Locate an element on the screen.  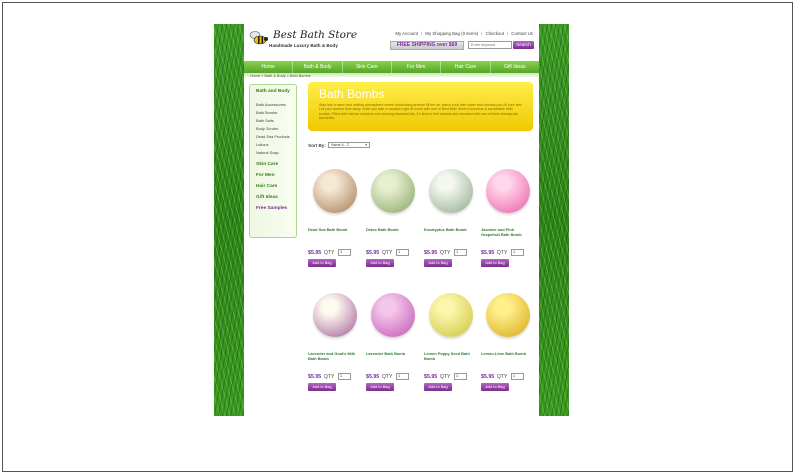
sidebar-item-body-scrubs: Body Scrubs is located at coordinates (267, 128).